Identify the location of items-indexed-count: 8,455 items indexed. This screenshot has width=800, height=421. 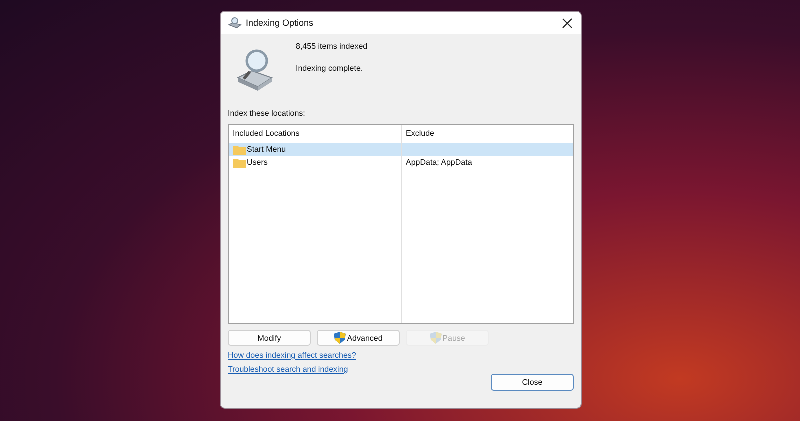
(332, 46).